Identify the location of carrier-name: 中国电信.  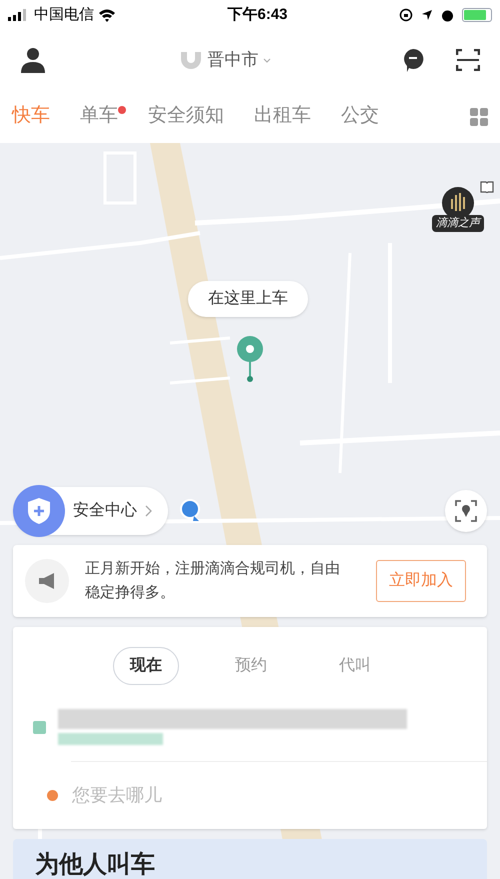
(64, 14).